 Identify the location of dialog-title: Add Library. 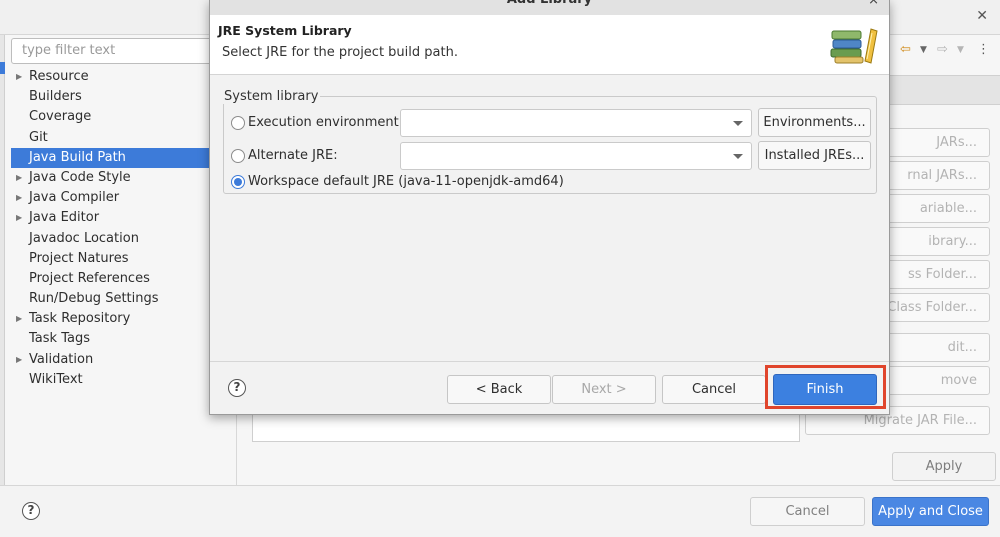
(549, 7).